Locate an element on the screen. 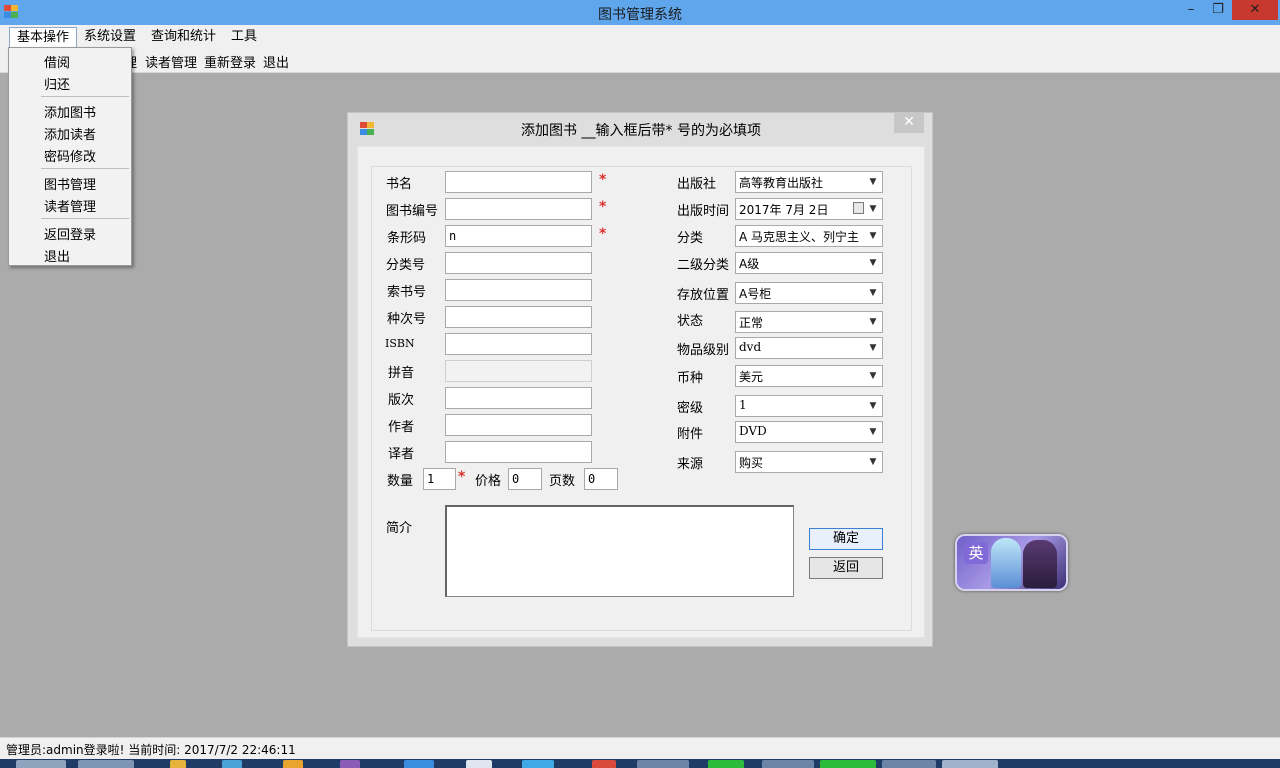 The width and height of the screenshot is (1280, 768). menu-item-exit: 退出 is located at coordinates (57, 255).